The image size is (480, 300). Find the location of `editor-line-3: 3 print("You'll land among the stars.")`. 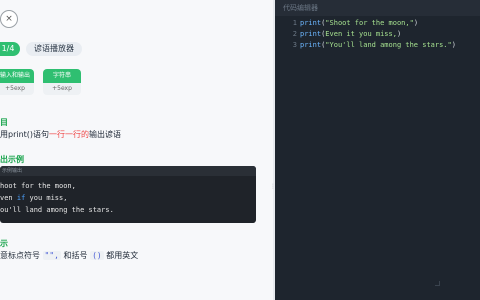

editor-line-3: 3 print("You'll land among the stars.") is located at coordinates (365, 45).